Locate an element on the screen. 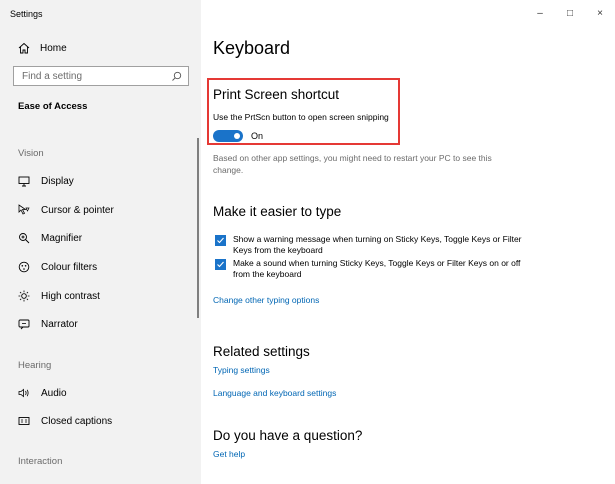 The height and width of the screenshot is (484, 615). home-label: Home is located at coordinates (53, 48).